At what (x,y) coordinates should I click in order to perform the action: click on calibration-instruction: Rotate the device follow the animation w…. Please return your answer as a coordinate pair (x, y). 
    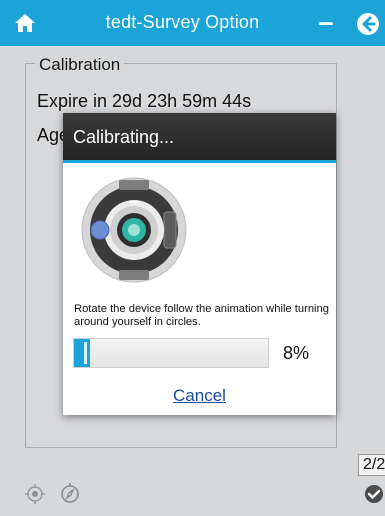
    Looking at the image, I should click on (201, 315).